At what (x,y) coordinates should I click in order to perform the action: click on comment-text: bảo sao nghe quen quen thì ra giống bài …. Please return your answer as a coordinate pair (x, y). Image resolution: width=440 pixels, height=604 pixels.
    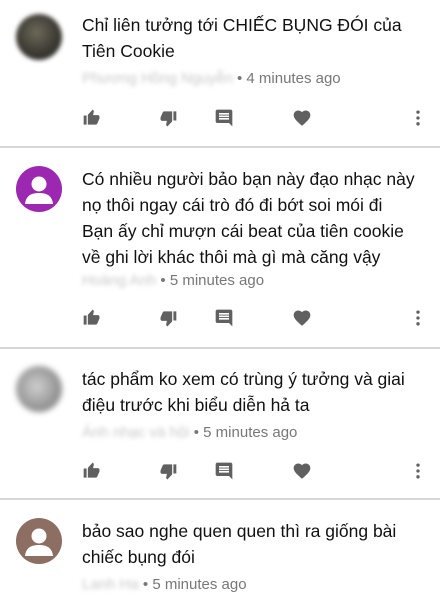
    Looking at the image, I should click on (239, 544).